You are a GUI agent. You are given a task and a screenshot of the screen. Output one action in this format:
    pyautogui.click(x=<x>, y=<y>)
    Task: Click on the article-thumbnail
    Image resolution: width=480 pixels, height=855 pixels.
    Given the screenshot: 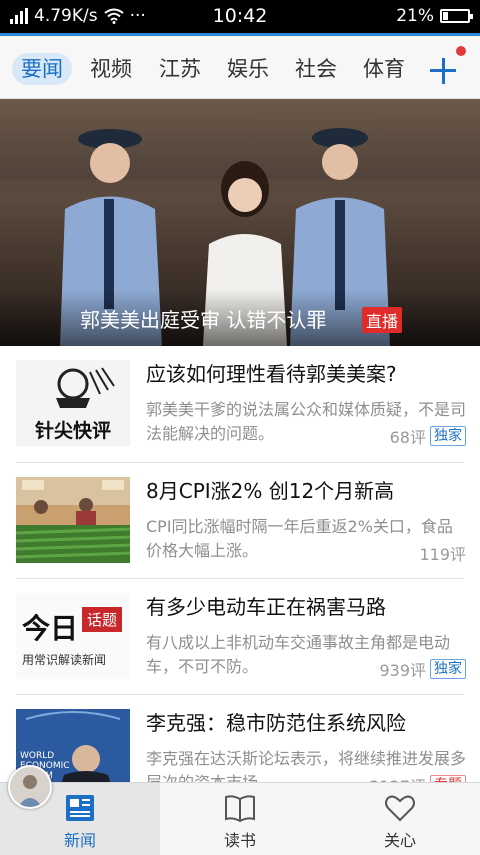 What is the action you would take?
    pyautogui.click(x=73, y=520)
    